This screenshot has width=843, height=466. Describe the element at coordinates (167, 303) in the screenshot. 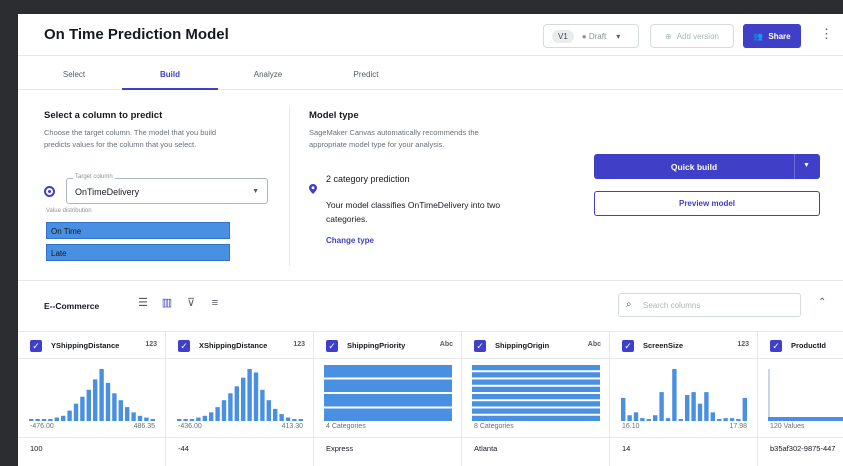

I see `grid-view-icon: ▥` at that location.